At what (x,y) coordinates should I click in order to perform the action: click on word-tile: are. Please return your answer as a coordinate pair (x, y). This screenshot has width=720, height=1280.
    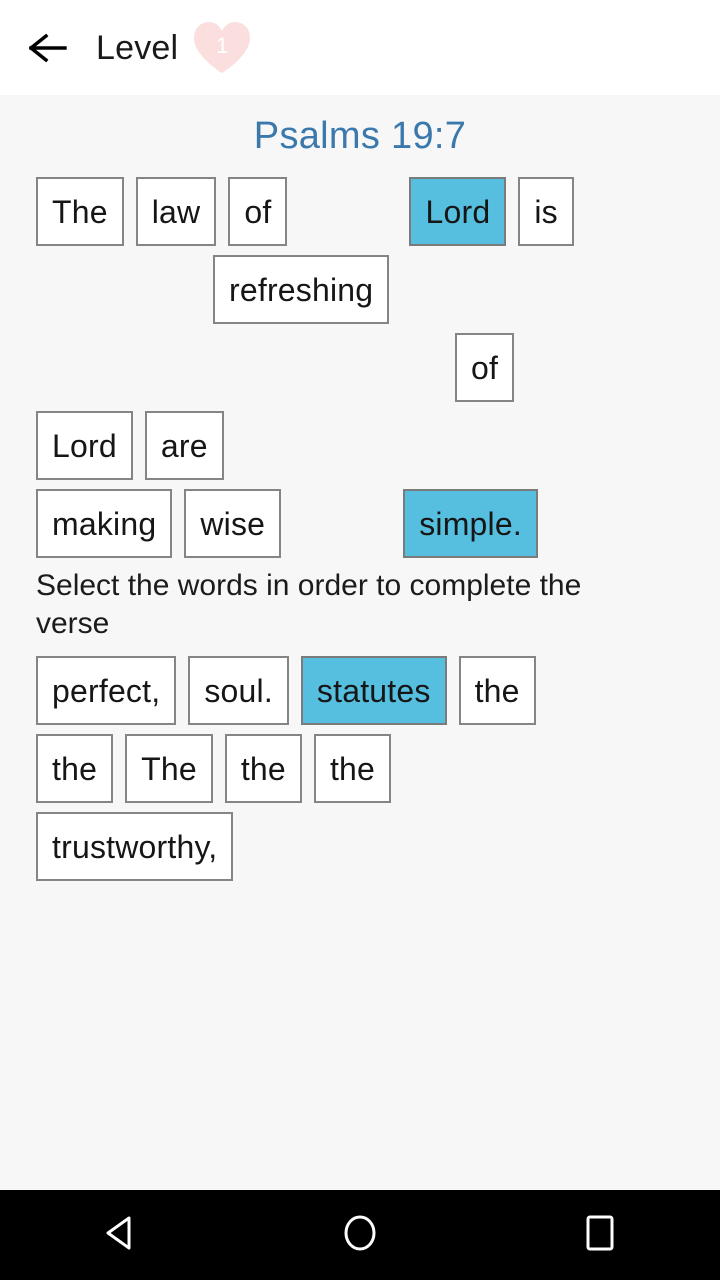
    Looking at the image, I should click on (184, 445).